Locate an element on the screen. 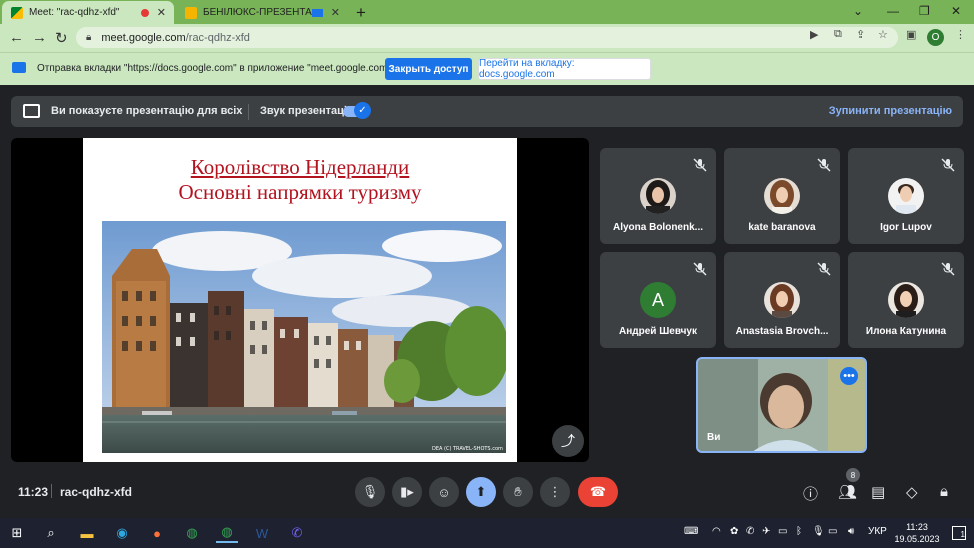 This screenshot has height=548, width=974. file-explorer-icon: ▬ is located at coordinates (87, 533).